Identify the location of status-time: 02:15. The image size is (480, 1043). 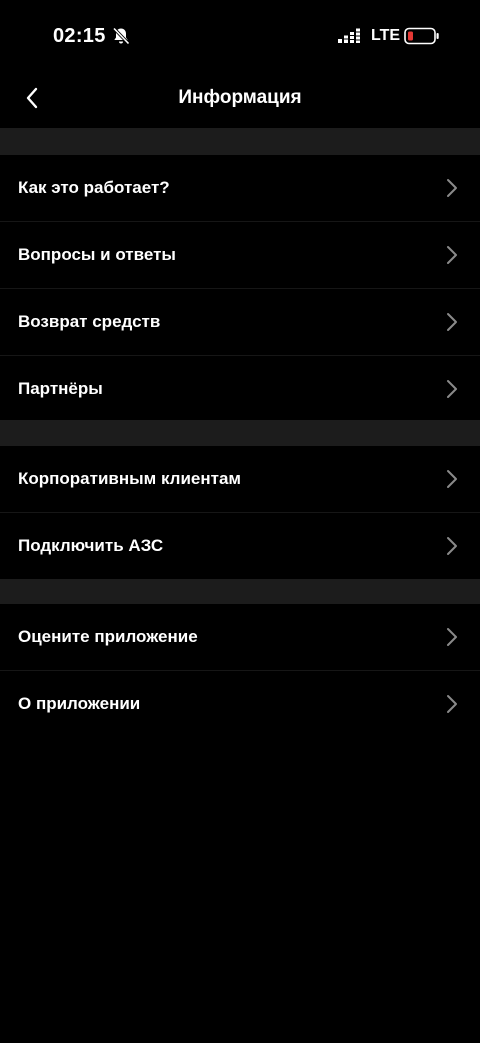
(79, 36).